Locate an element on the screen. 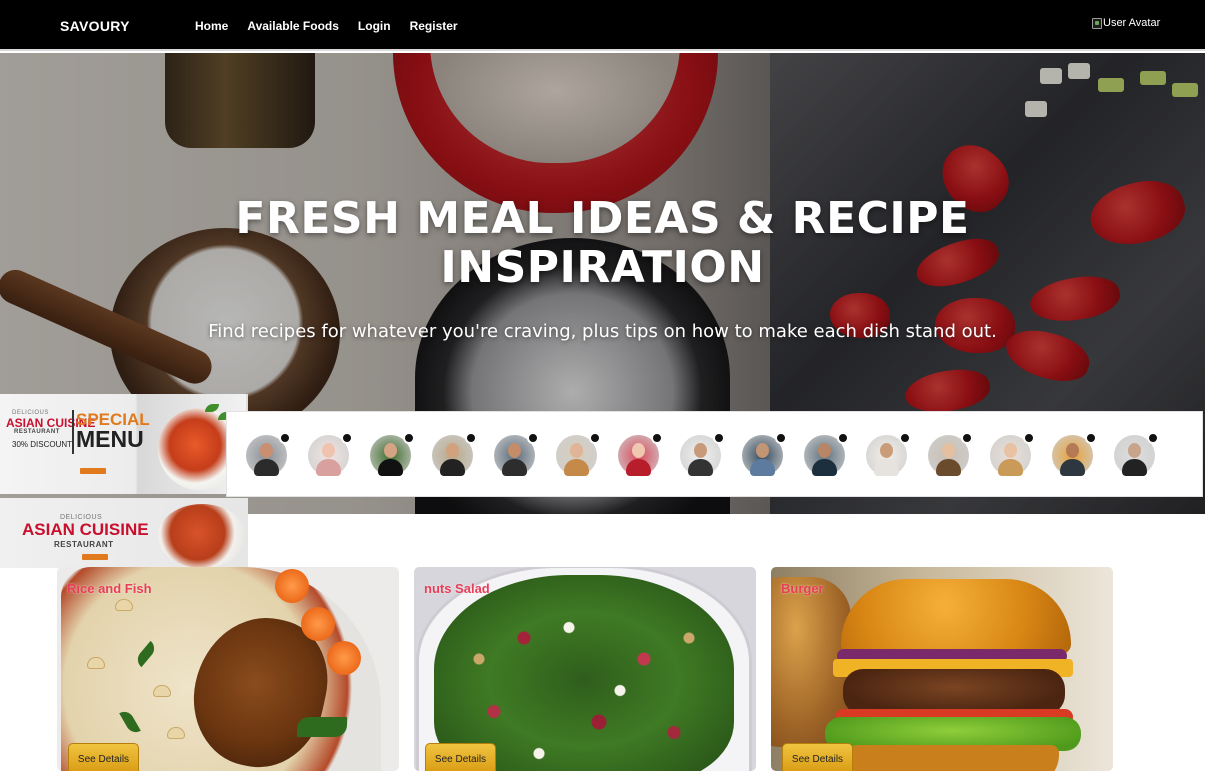 This screenshot has width=1205, height=771. nav-links: Home Available Foods Login Register is located at coordinates (336, 26).